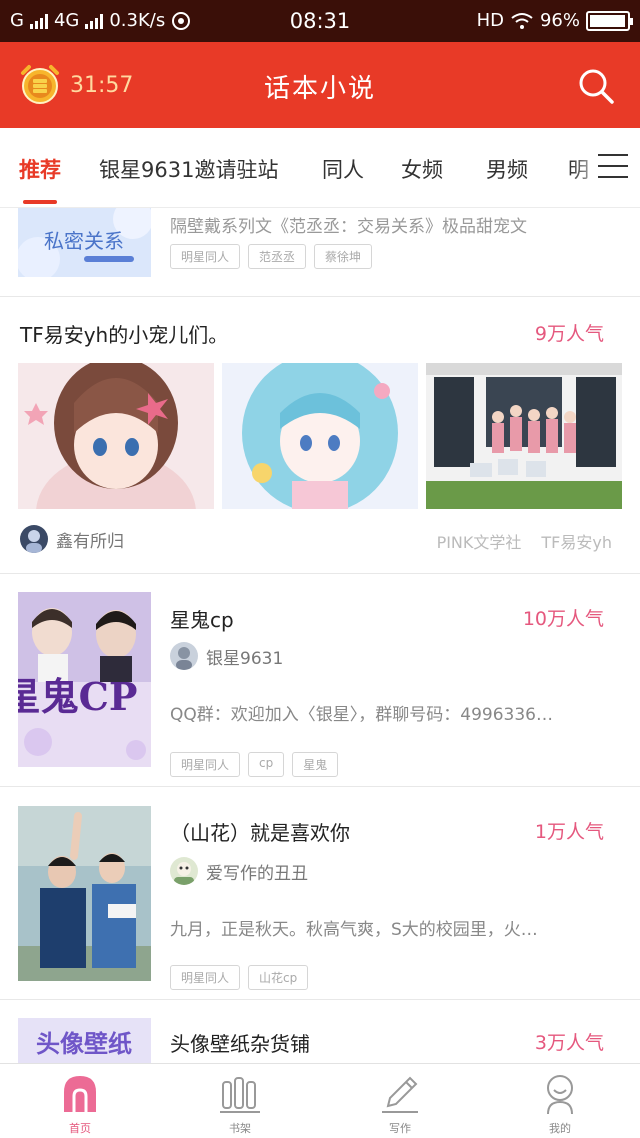 The width and height of the screenshot is (640, 1138). I want to click on tab-female: 女频, so click(422, 169).